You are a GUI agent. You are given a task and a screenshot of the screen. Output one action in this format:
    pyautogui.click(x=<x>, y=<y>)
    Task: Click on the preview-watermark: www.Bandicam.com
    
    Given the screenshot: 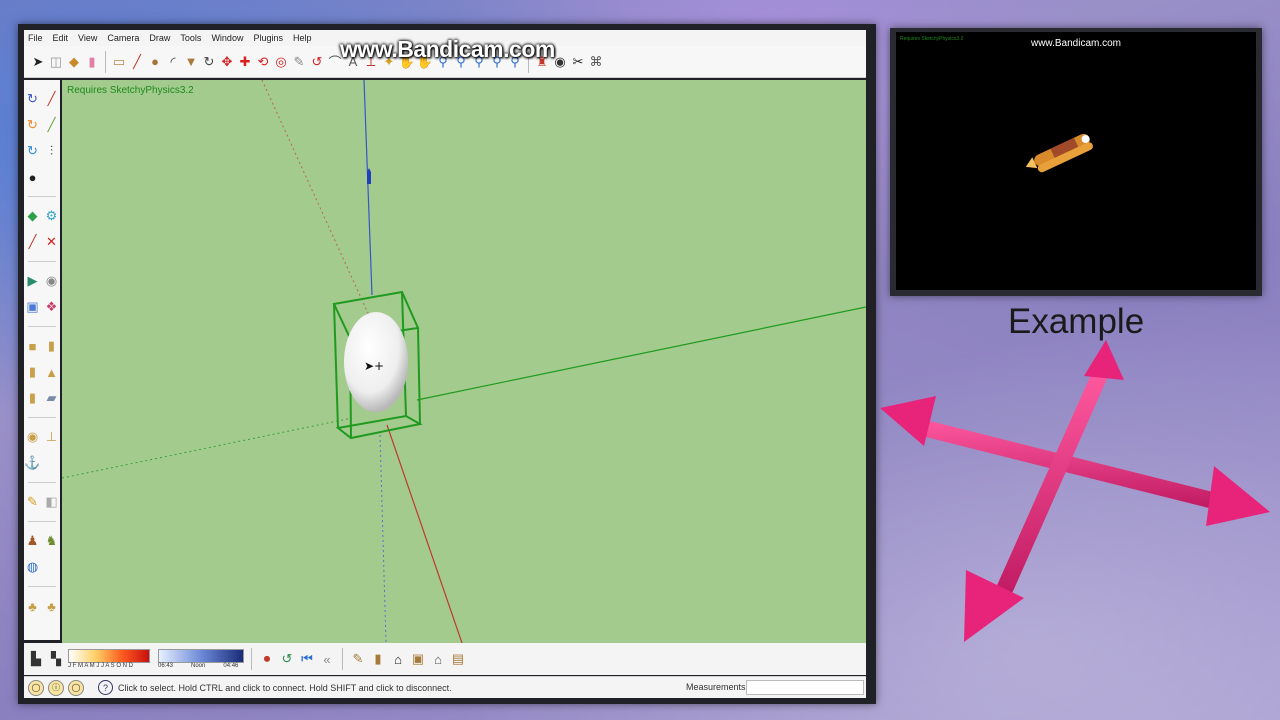 What is the action you would take?
    pyautogui.click(x=1076, y=43)
    